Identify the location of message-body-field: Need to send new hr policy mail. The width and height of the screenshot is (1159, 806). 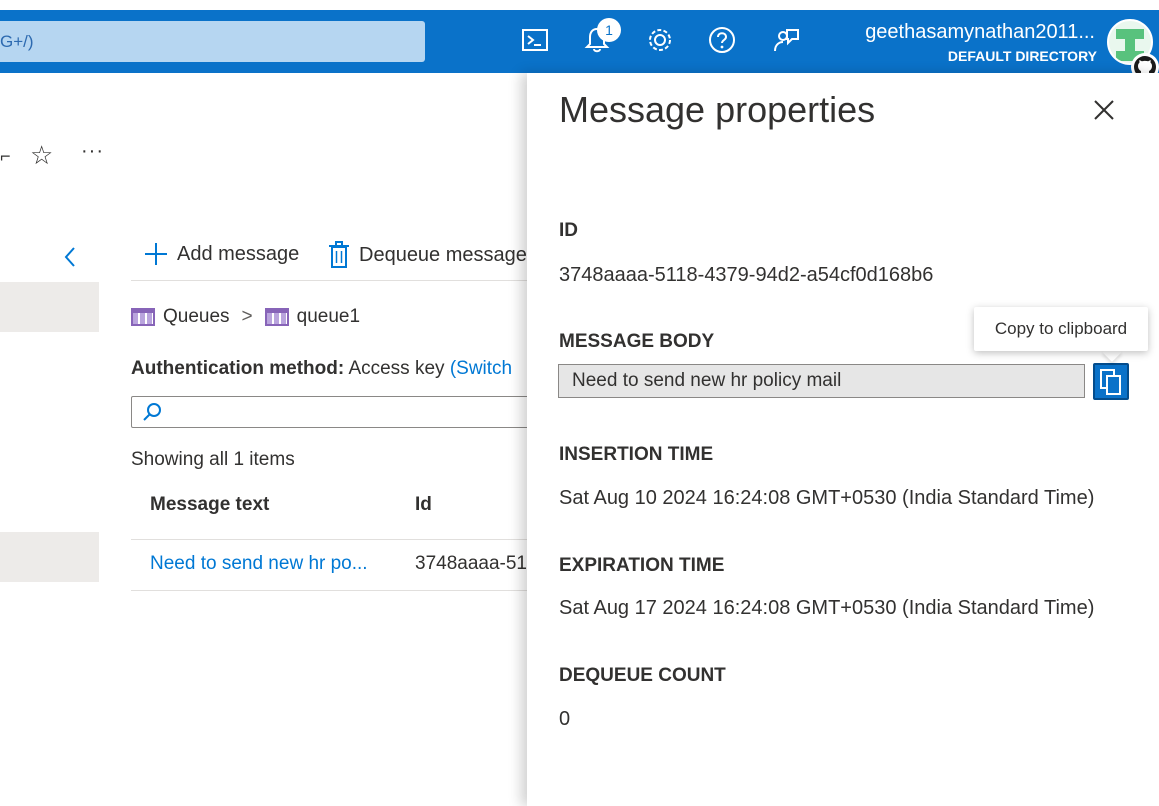
(821, 381).